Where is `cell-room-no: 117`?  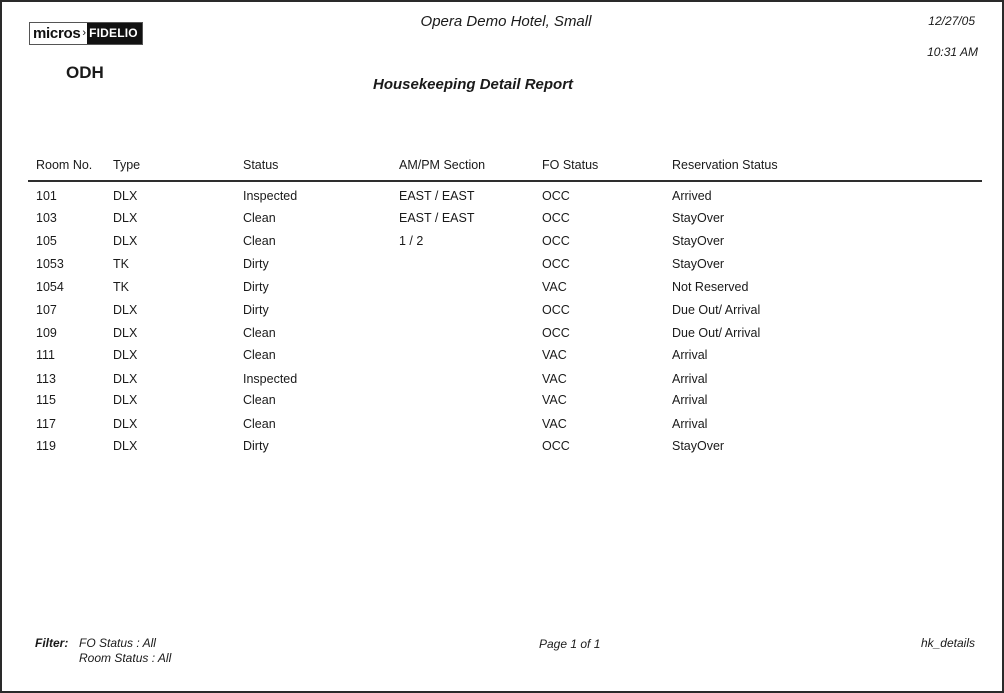 cell-room-no: 117 is located at coordinates (46, 424).